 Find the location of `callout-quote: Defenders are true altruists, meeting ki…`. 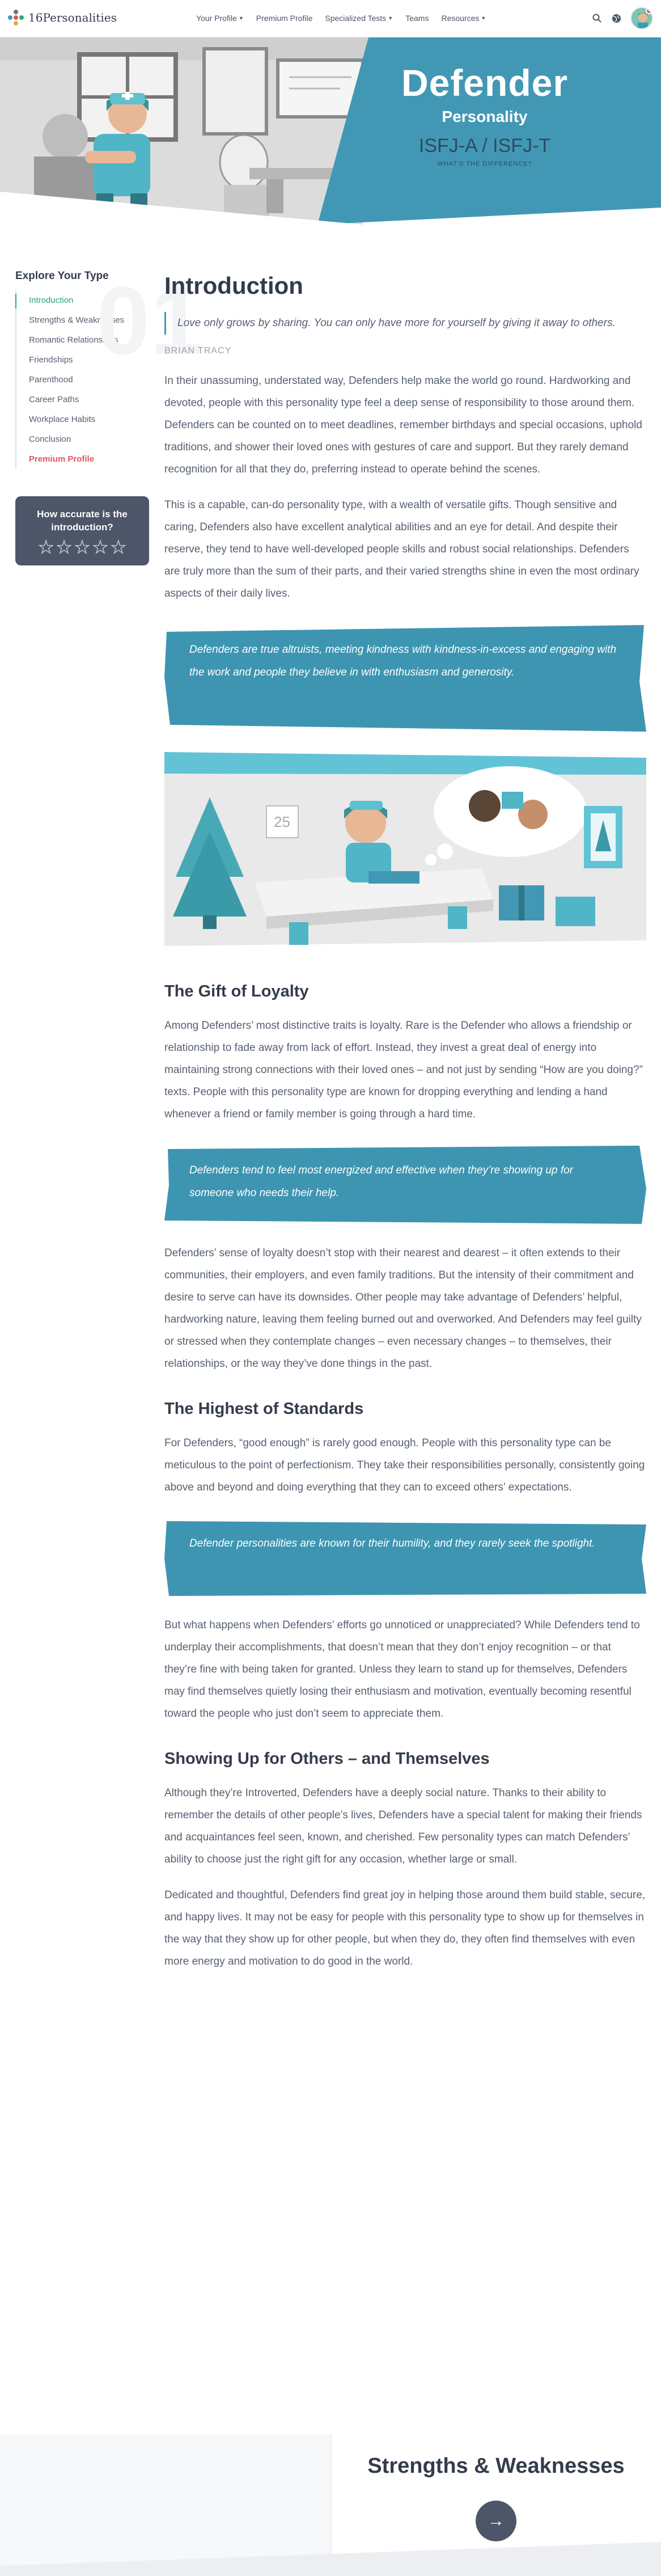

callout-quote: Defenders are true altruists, meeting ki… is located at coordinates (405, 679).